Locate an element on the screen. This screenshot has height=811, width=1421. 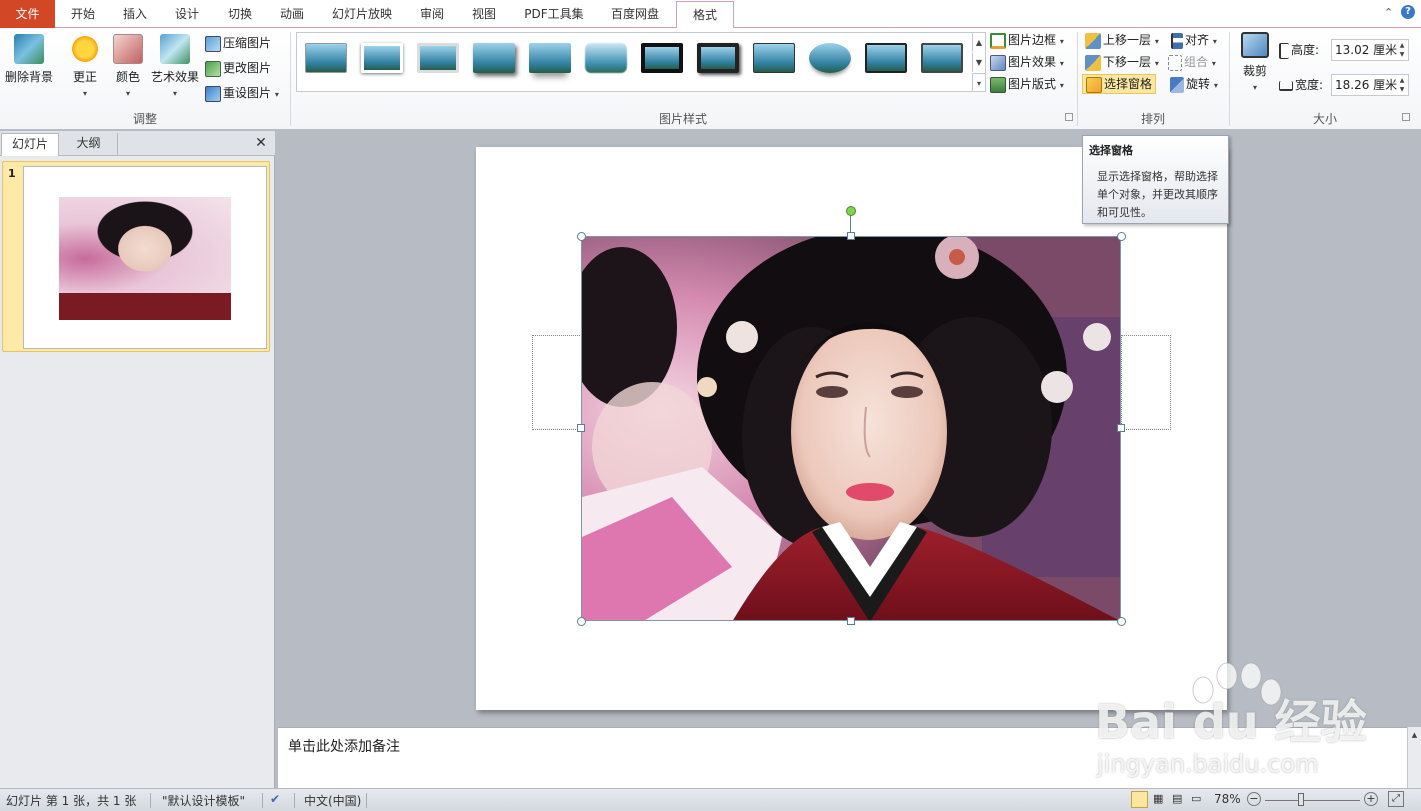
help-icon: ? is located at coordinates (1408, 12).